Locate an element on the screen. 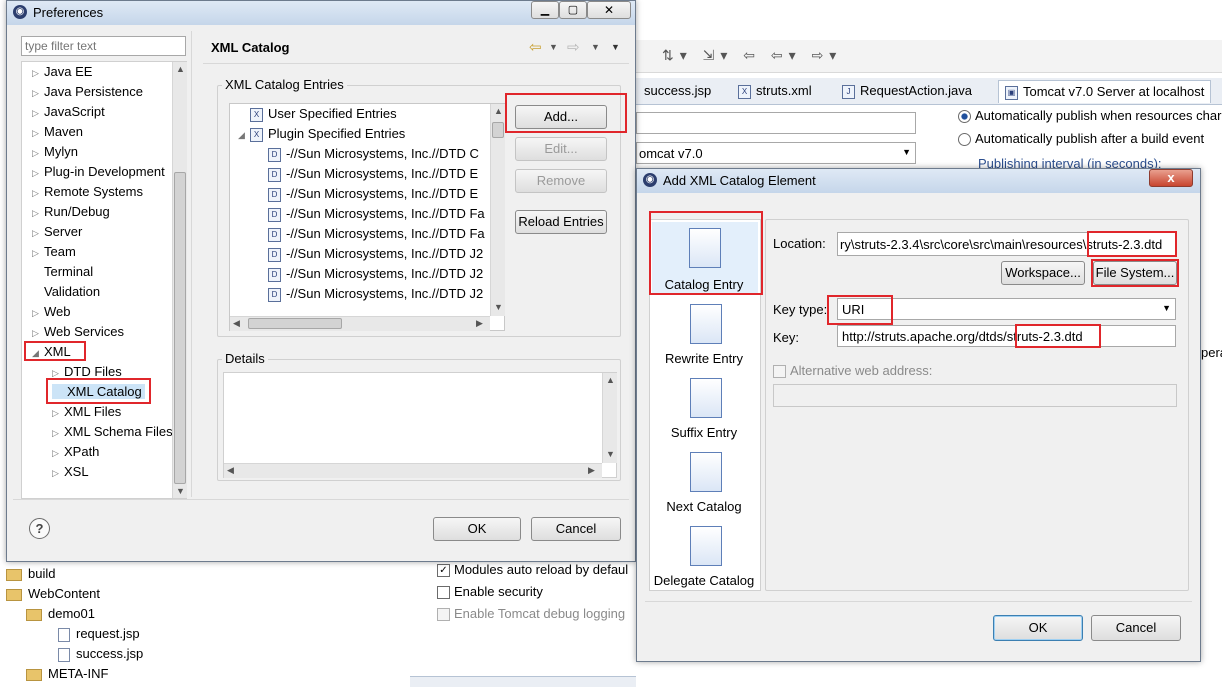 The image size is (1222, 687). tree-item: ▷ XML Files is located at coordinates (86, 411).